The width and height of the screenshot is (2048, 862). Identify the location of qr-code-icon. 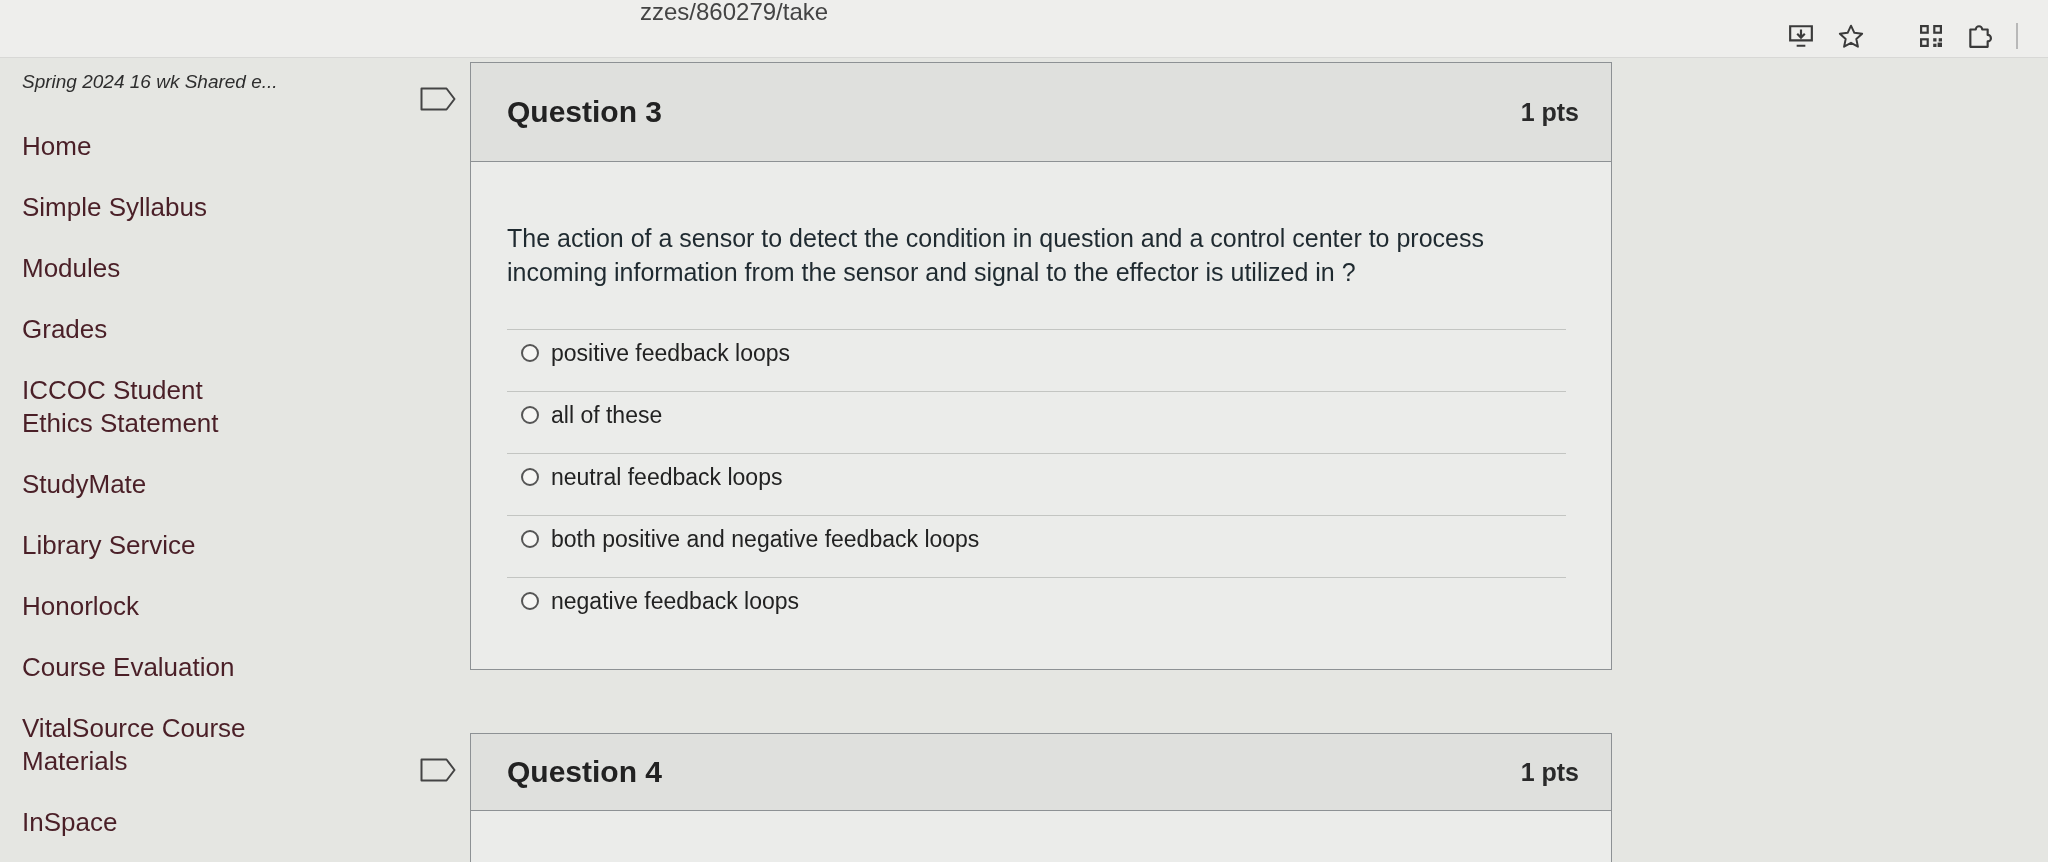
(1931, 36).